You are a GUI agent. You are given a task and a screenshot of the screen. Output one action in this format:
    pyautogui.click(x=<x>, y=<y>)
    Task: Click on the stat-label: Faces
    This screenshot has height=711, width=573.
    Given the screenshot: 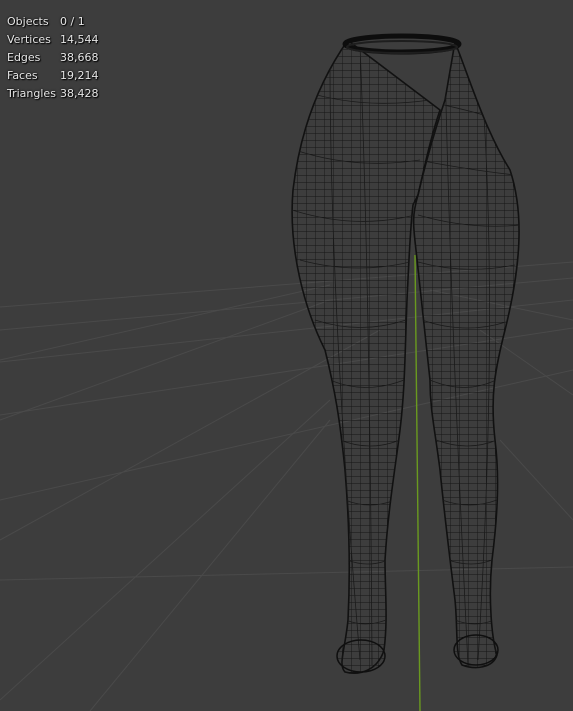 What is the action you would take?
    pyautogui.click(x=22, y=75)
    